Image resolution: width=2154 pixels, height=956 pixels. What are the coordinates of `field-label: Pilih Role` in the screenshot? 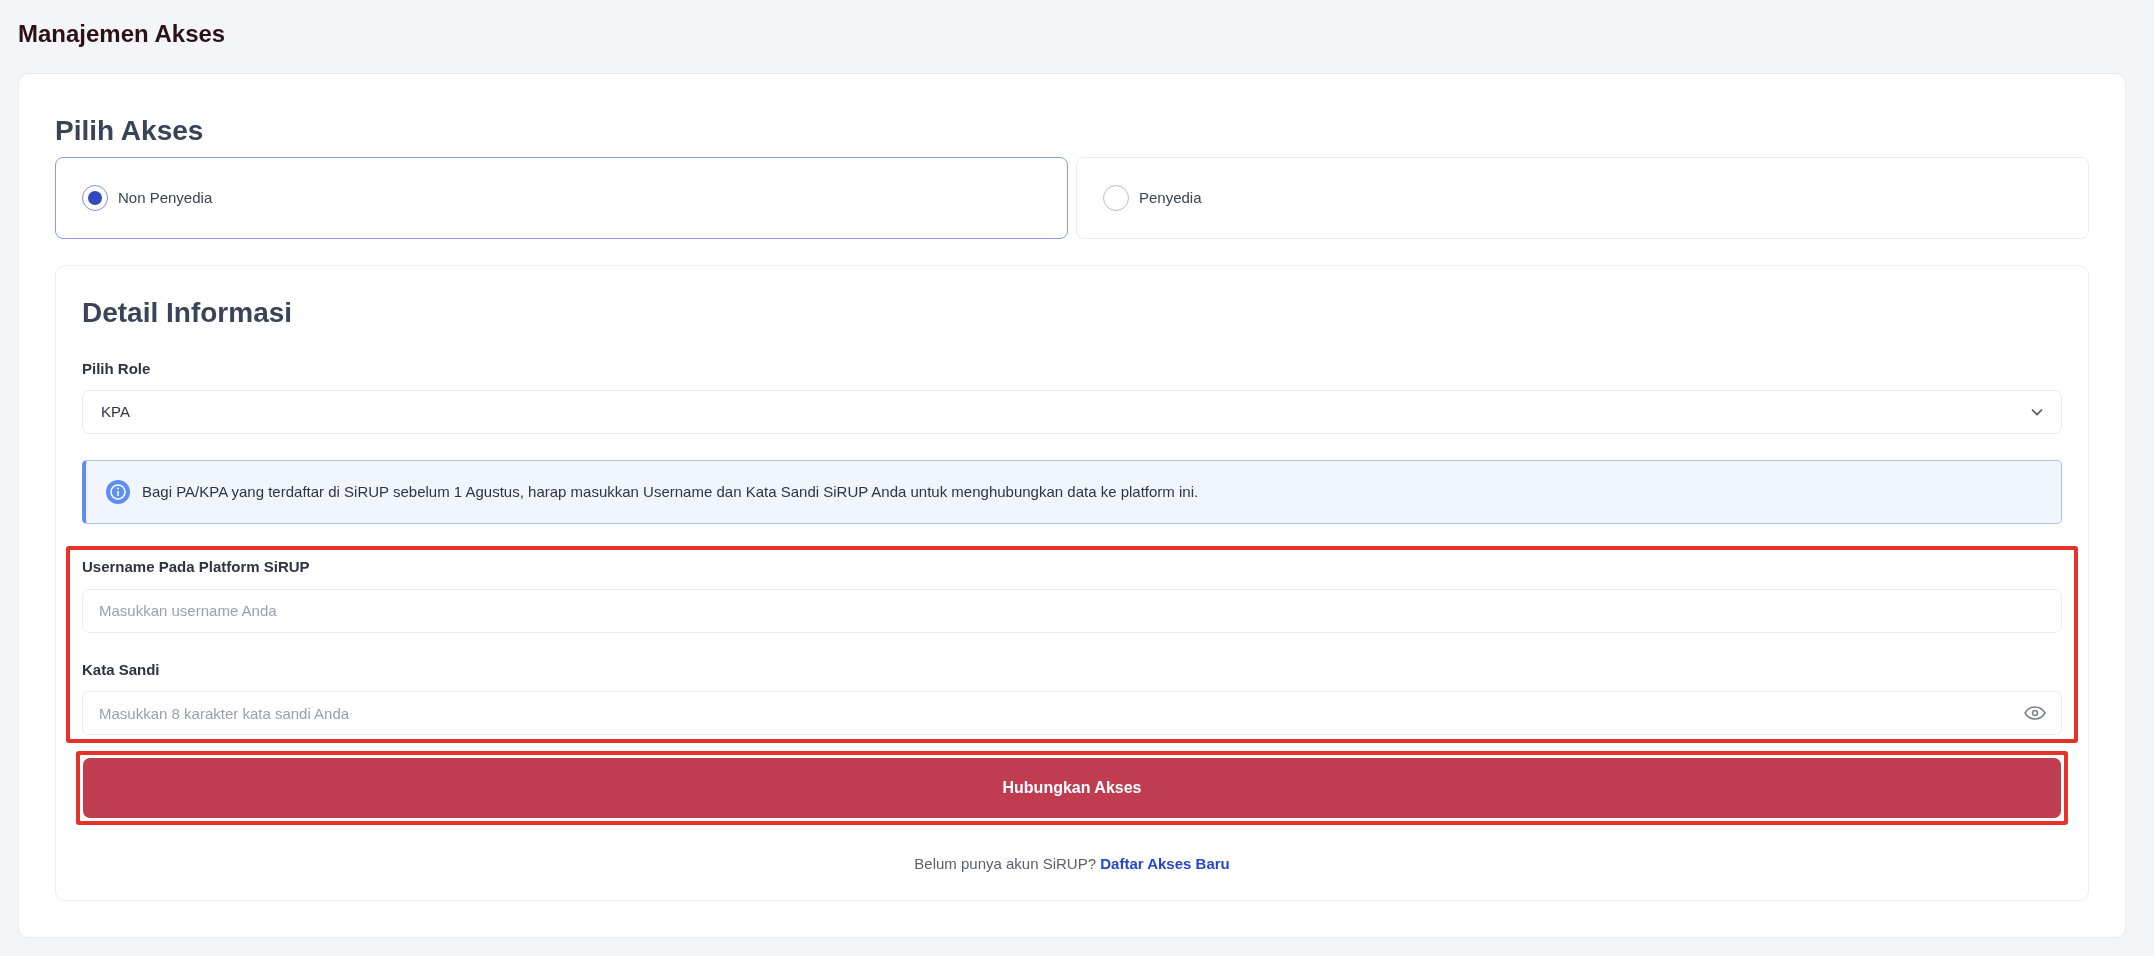 It's located at (117, 369).